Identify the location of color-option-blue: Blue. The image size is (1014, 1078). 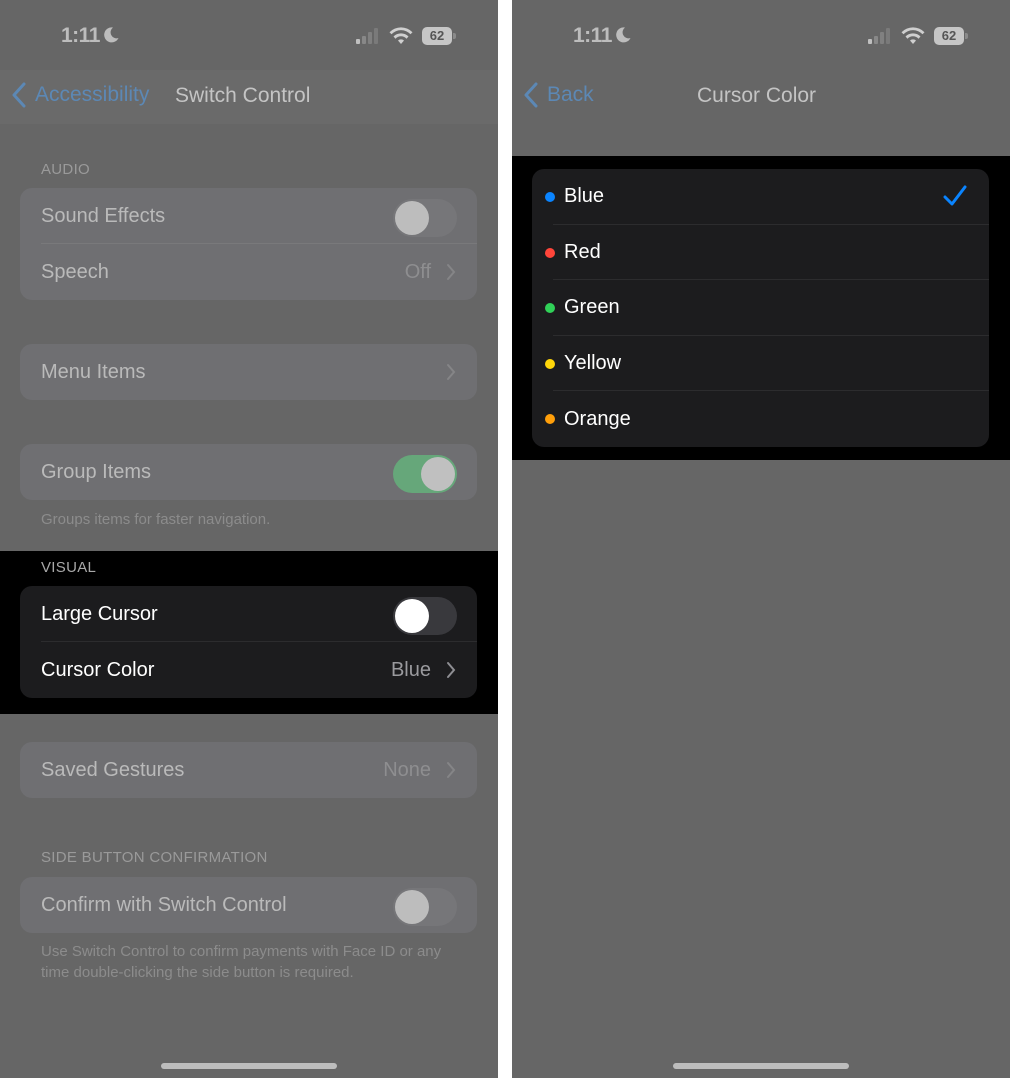
(760, 197).